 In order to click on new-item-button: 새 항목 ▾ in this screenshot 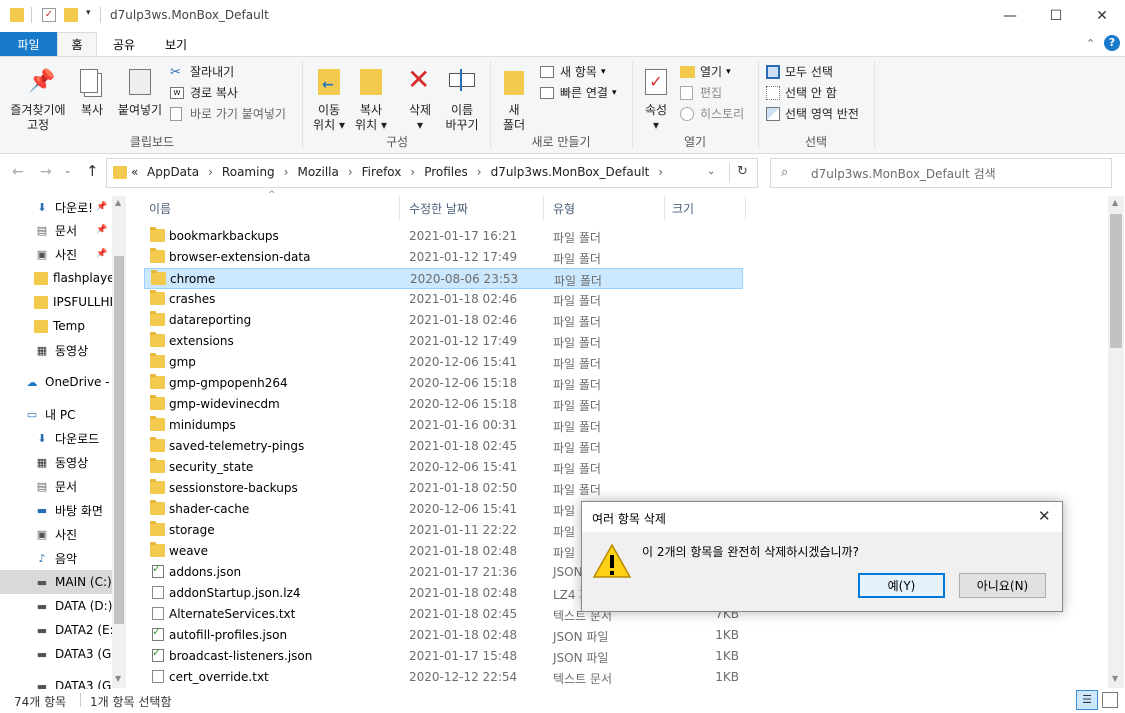, I will do `click(572, 72)`.